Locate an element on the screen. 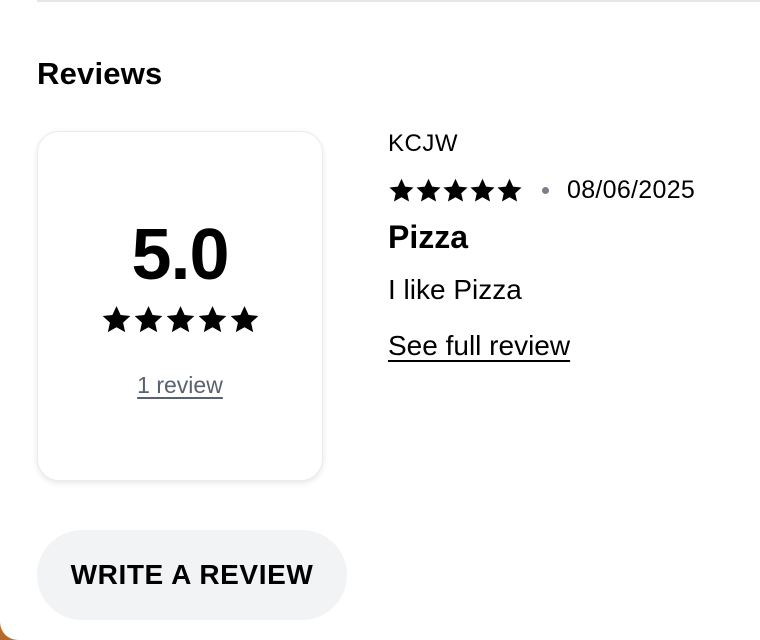 This screenshot has width=760, height=640. average-rating: 5.0 is located at coordinates (180, 255).